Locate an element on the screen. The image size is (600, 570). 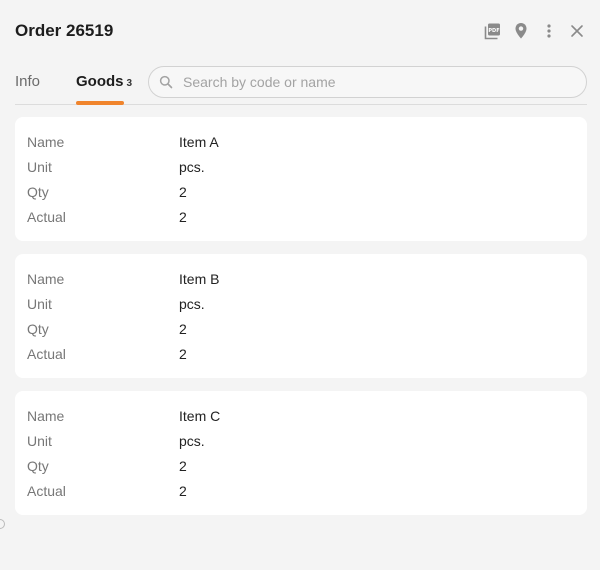
search-input is located at coordinates (373, 82).